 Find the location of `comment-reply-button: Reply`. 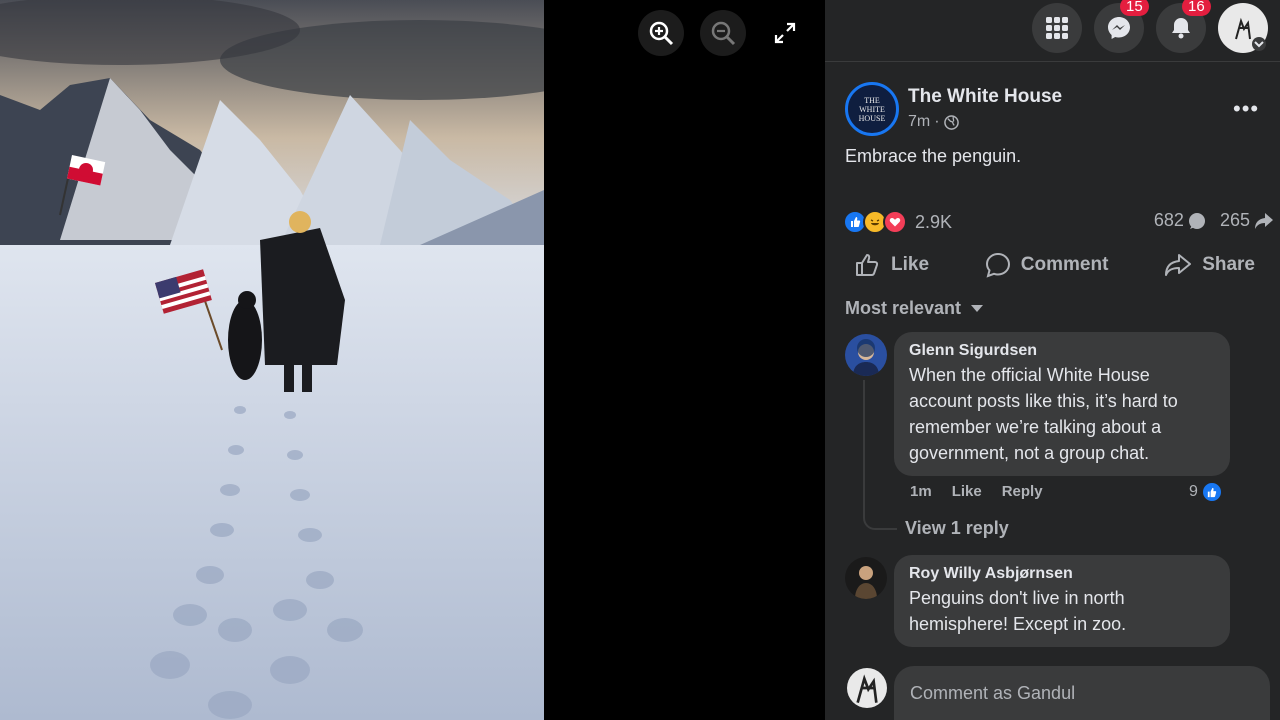

comment-reply-button: Reply is located at coordinates (1022, 491).